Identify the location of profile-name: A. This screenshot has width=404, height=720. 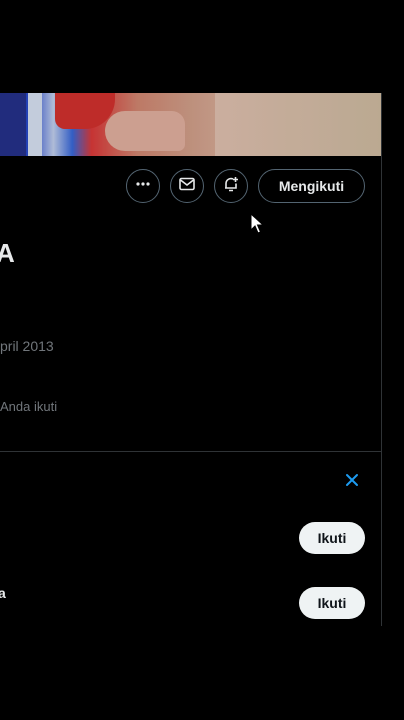
(7, 253).